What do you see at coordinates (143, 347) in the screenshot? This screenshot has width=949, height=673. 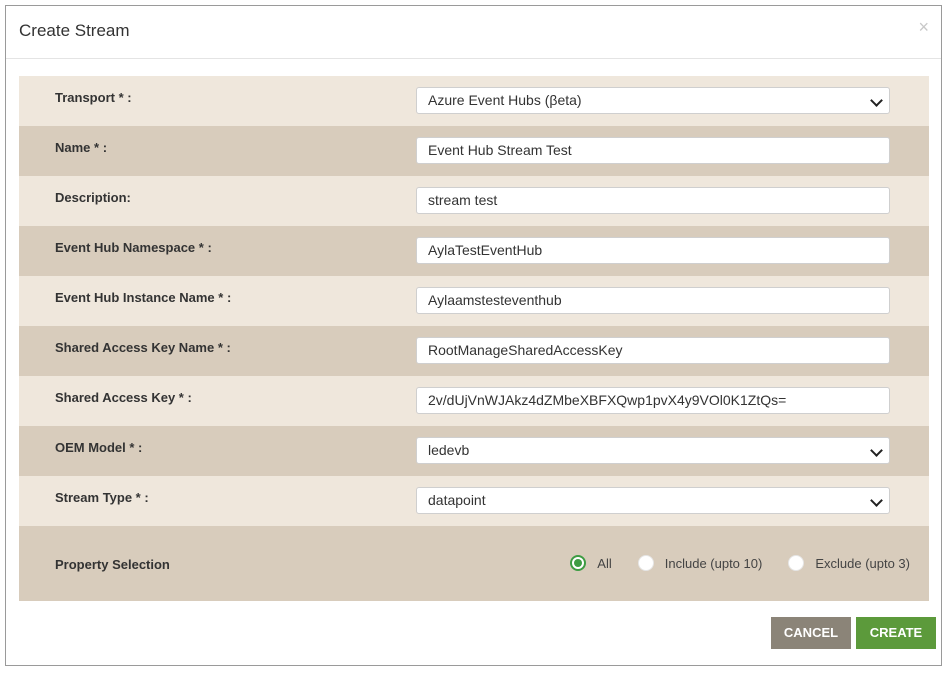 I see `key-name-label: Shared Access Key Name * :` at bounding box center [143, 347].